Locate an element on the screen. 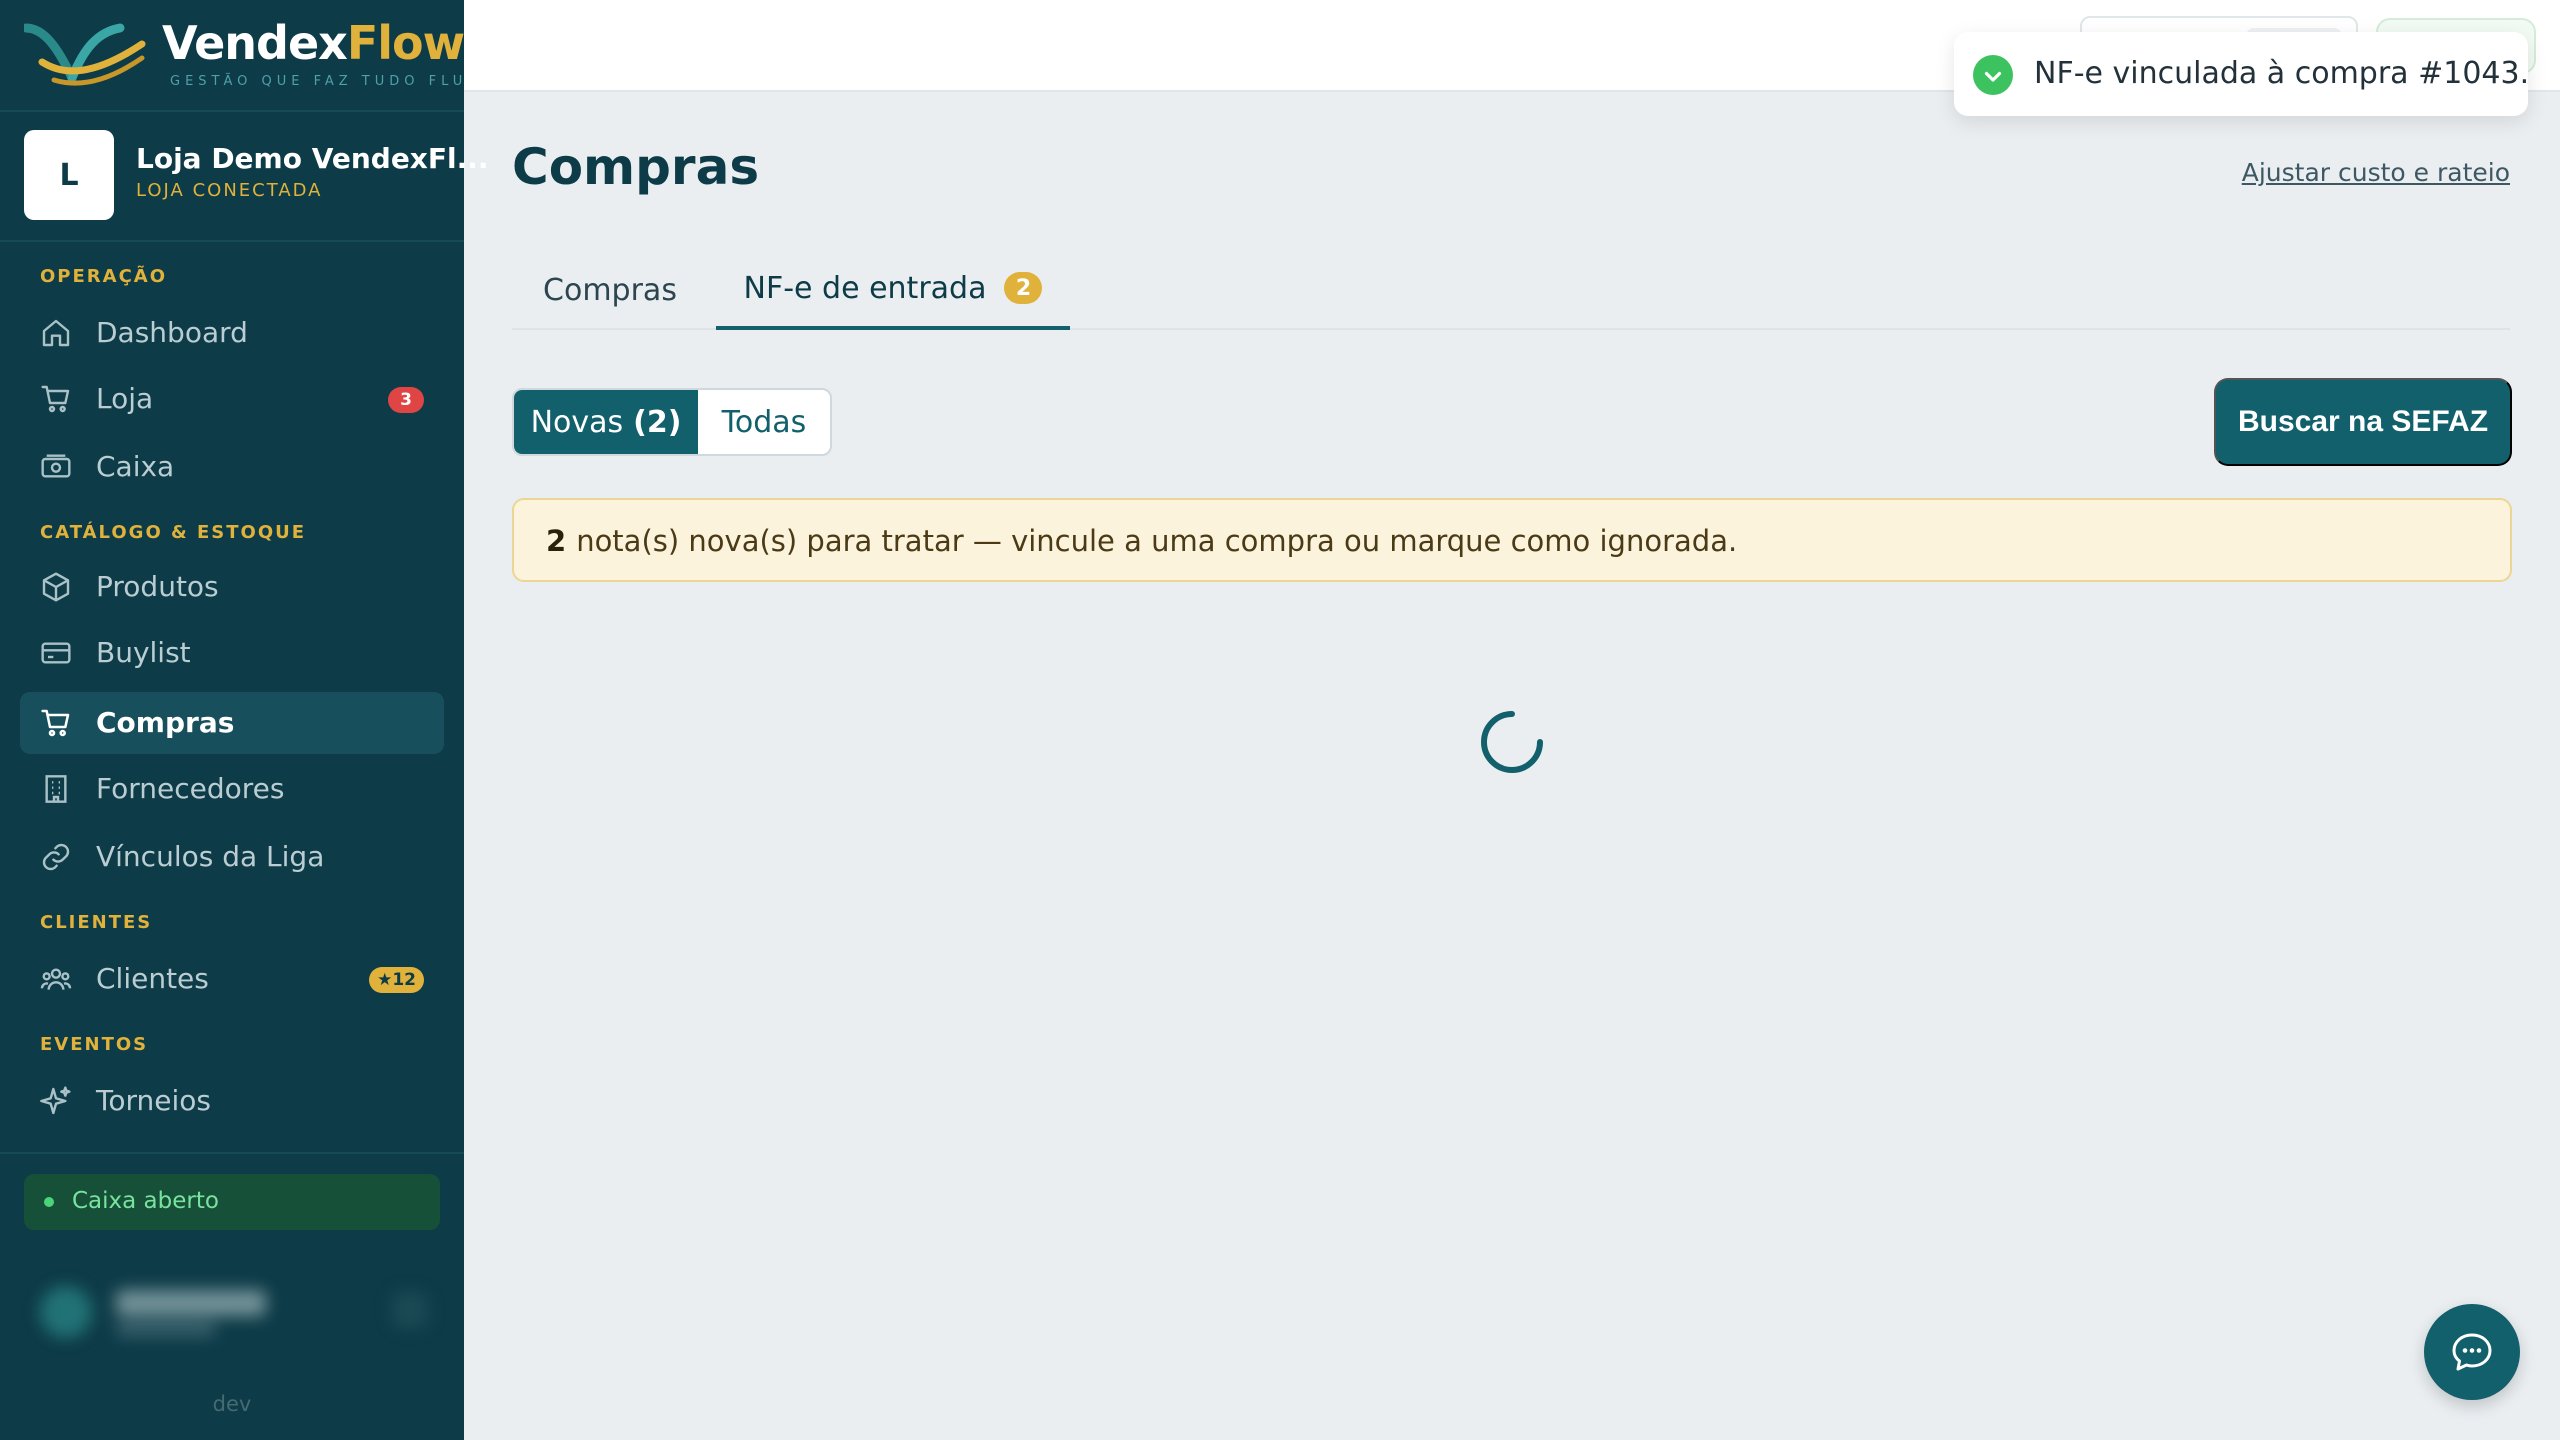  sidebar-item-compras: Compras is located at coordinates (232, 723).